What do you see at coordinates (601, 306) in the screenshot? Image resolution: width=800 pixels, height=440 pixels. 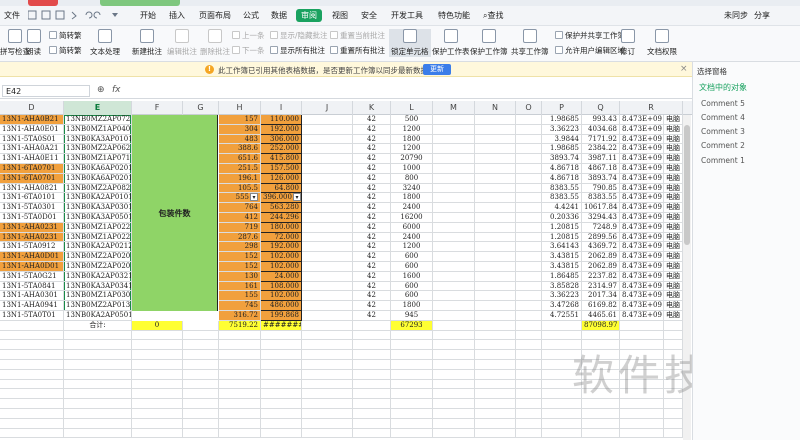 I see `cell-amount: 6169.82` at bounding box center [601, 306].